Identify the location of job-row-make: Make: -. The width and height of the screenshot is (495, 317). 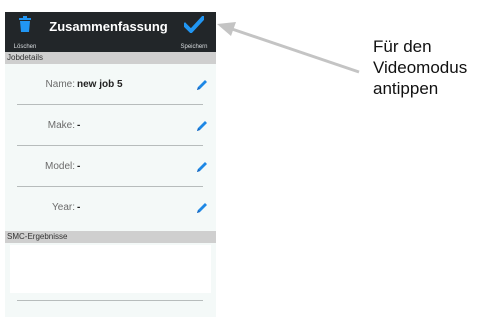
(116, 125).